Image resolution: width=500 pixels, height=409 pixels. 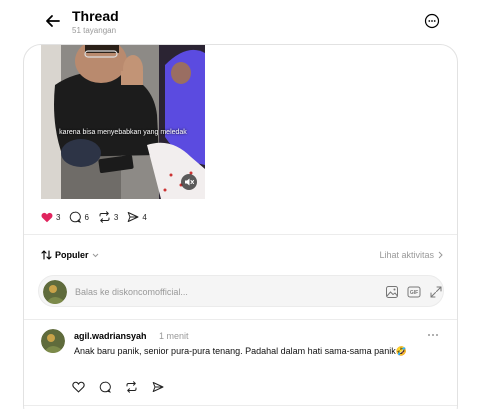 I want to click on post-action-bar: 3 6 3 4, so click(x=98, y=217).